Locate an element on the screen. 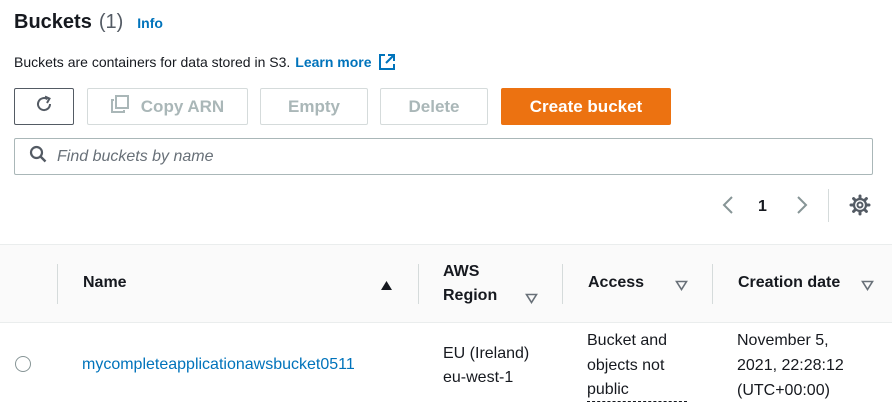  chevron-left-icon is located at coordinates (728, 207).